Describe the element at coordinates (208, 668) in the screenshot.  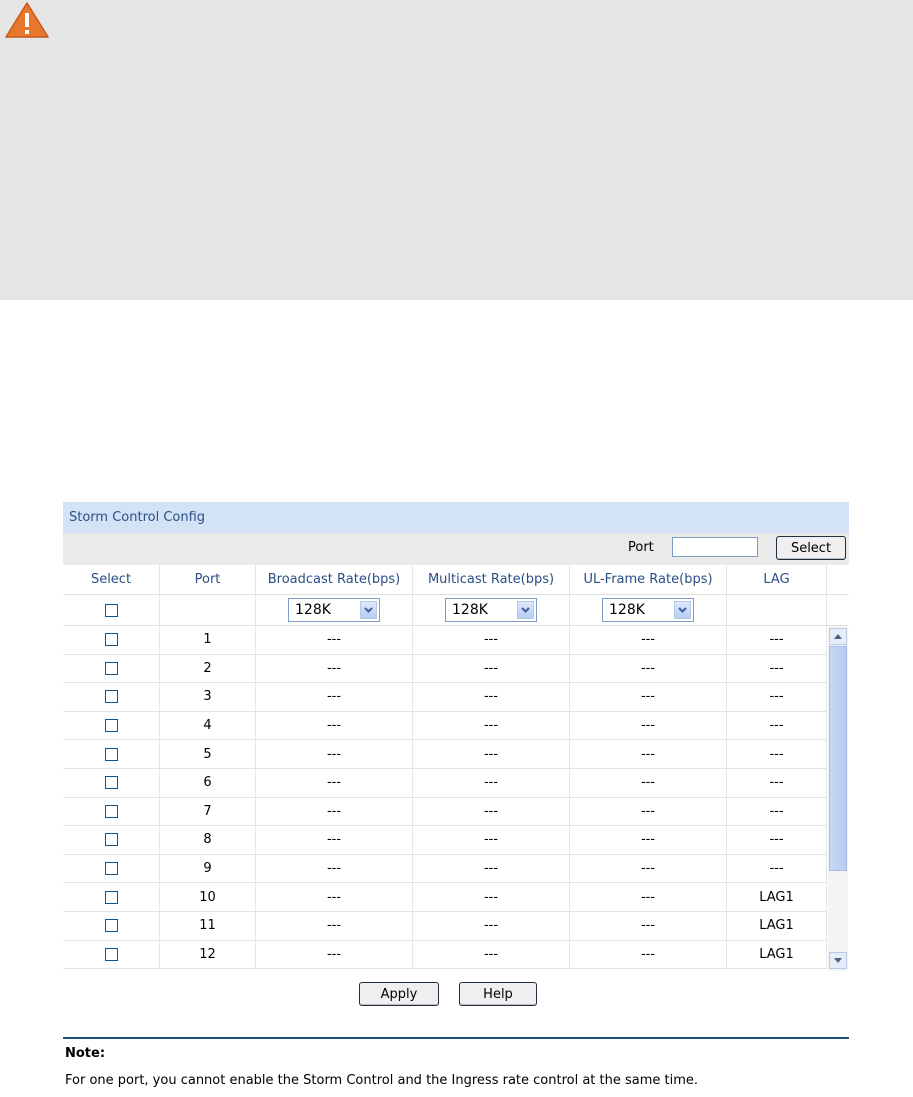
I see `port-cell: 2` at that location.